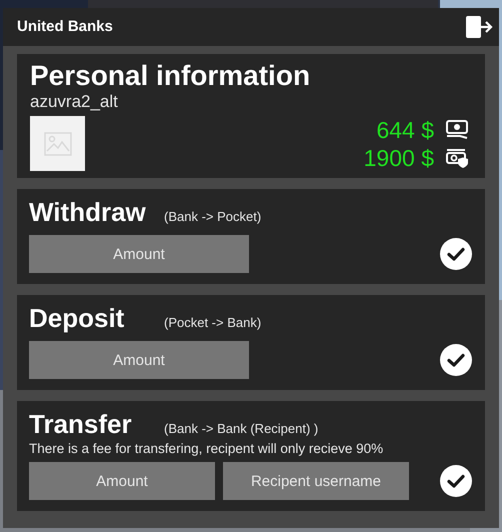 This screenshot has width=502, height=532. I want to click on card-shield-icon, so click(457, 158).